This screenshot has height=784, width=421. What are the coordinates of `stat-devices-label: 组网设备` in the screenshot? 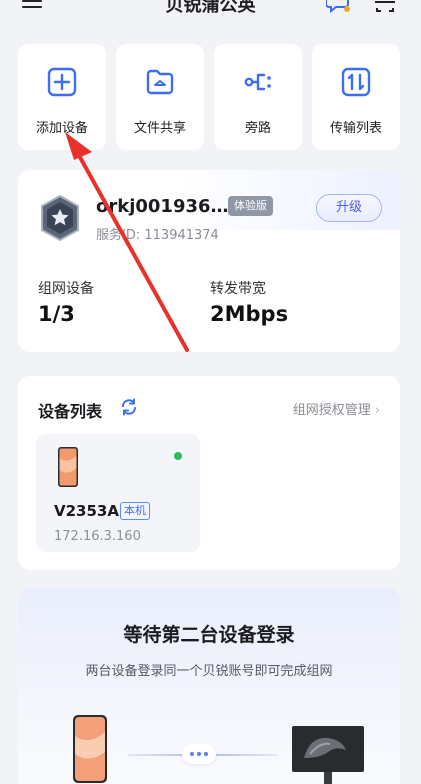 It's located at (66, 289).